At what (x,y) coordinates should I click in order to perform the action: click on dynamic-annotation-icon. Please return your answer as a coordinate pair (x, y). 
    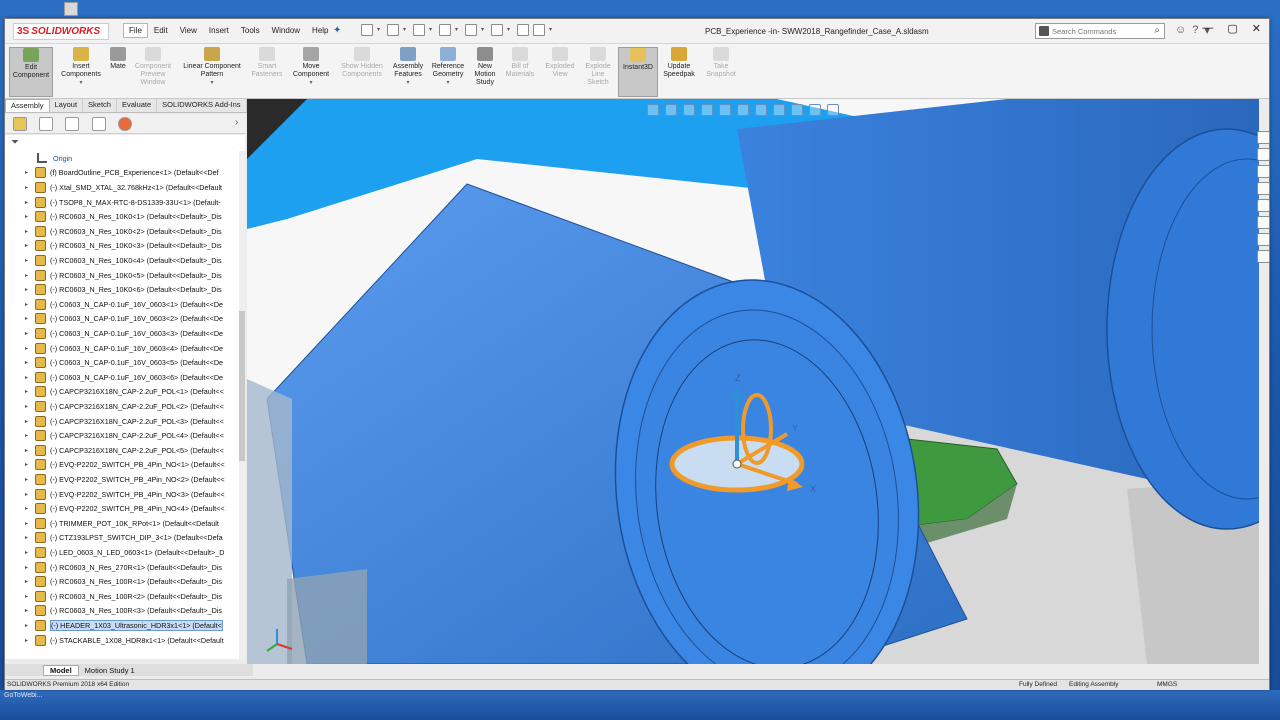
    Looking at the image, I should click on (725, 110).